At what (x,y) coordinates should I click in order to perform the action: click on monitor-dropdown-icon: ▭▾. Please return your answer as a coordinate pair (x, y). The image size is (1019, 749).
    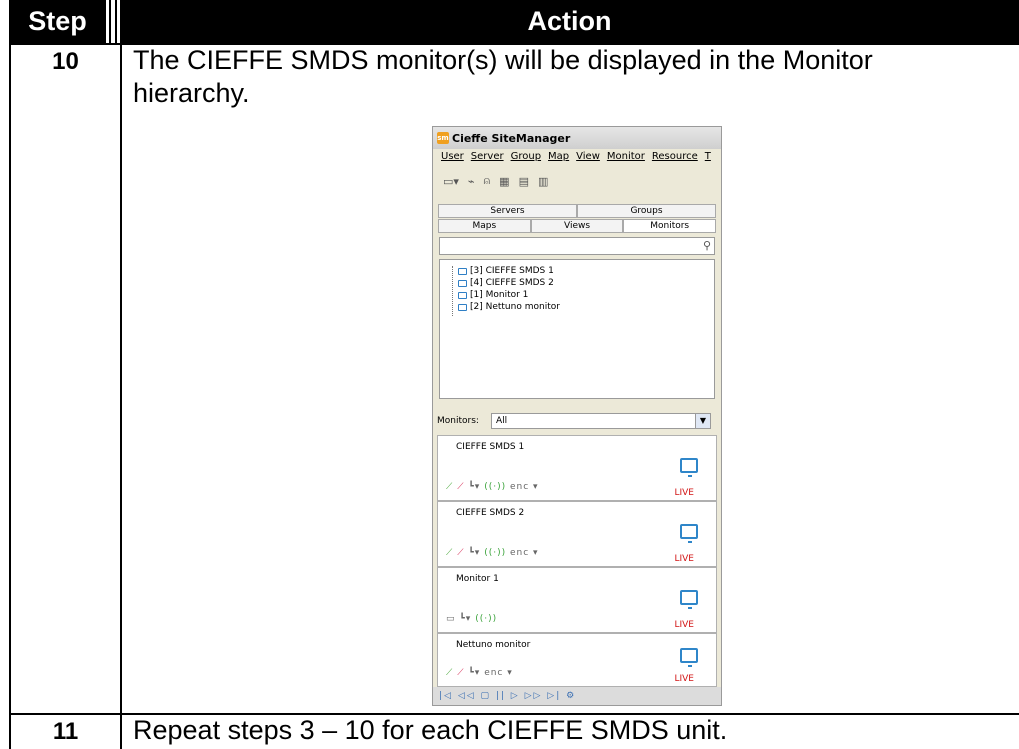
    Looking at the image, I should click on (451, 181).